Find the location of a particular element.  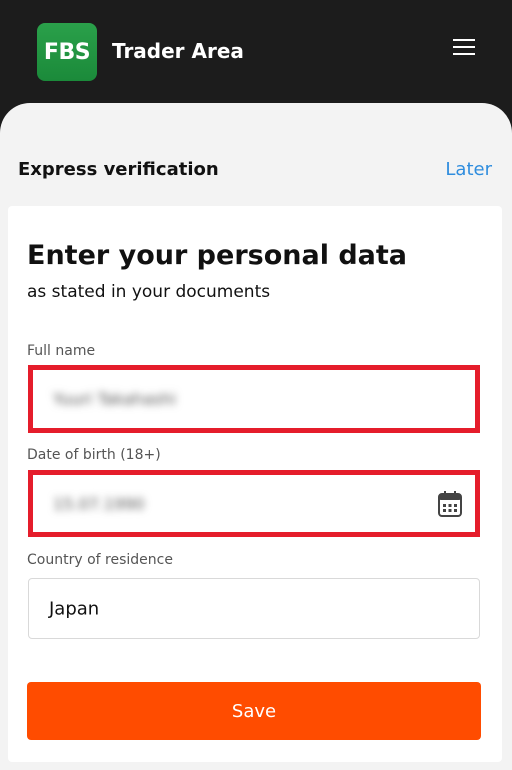

top-header: FBS Trader Area is located at coordinates (256, 55).